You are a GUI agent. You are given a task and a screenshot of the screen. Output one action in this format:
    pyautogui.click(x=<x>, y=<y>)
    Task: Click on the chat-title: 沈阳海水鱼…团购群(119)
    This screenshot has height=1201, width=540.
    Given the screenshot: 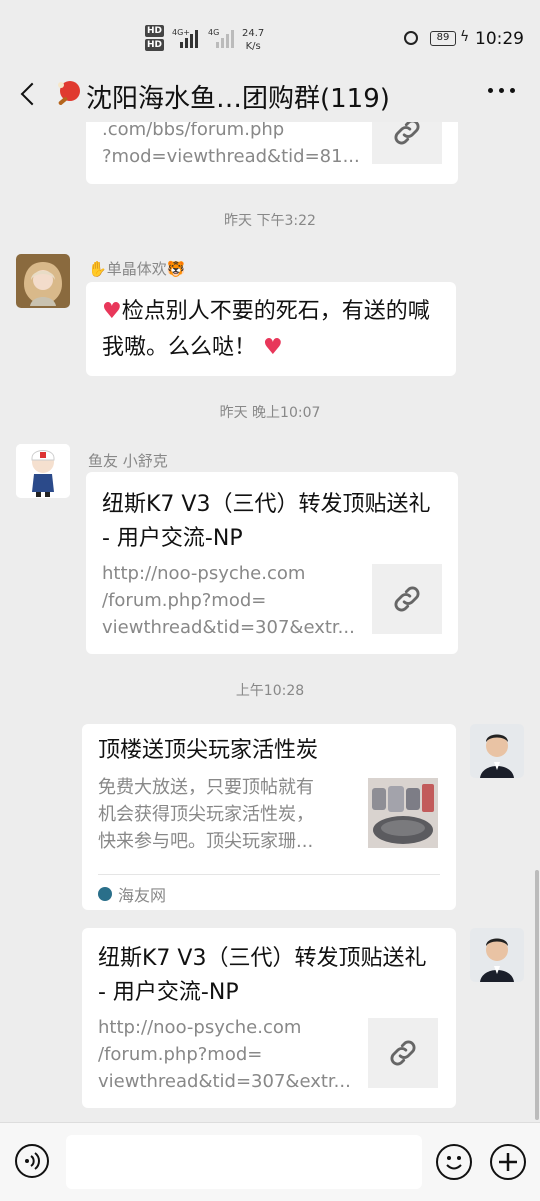 What is the action you would take?
    pyautogui.click(x=238, y=99)
    